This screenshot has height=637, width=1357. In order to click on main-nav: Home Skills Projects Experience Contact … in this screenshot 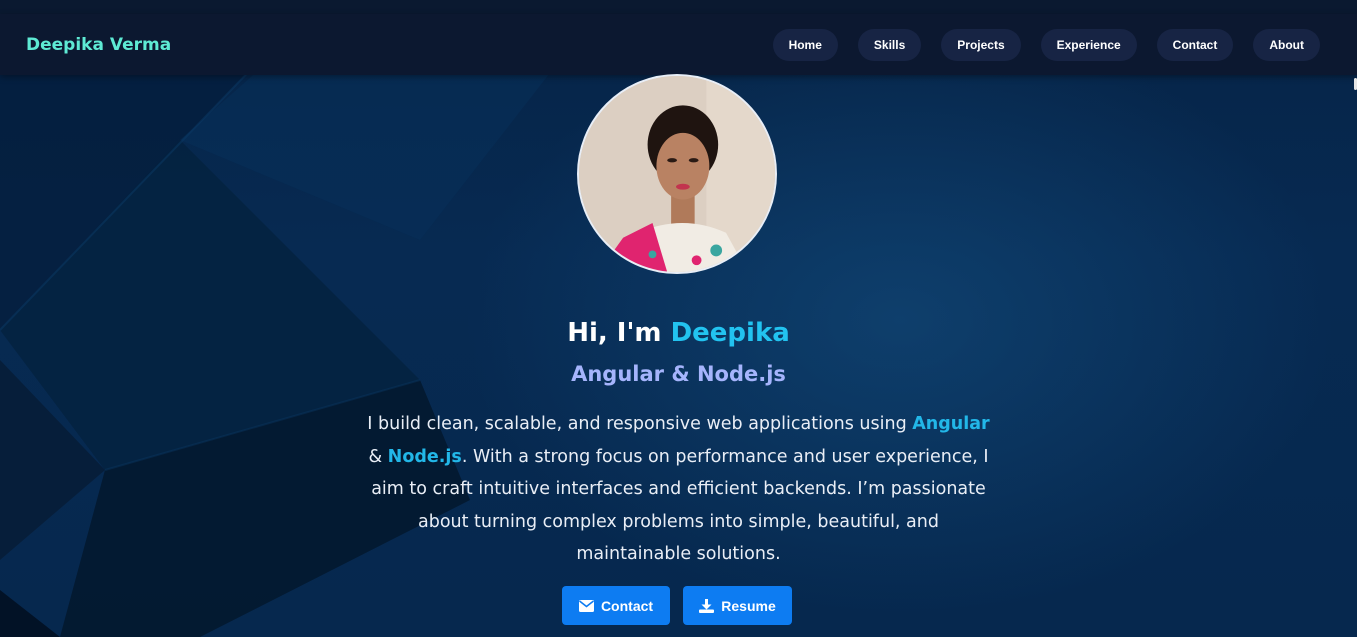, I will do `click(1046, 44)`.